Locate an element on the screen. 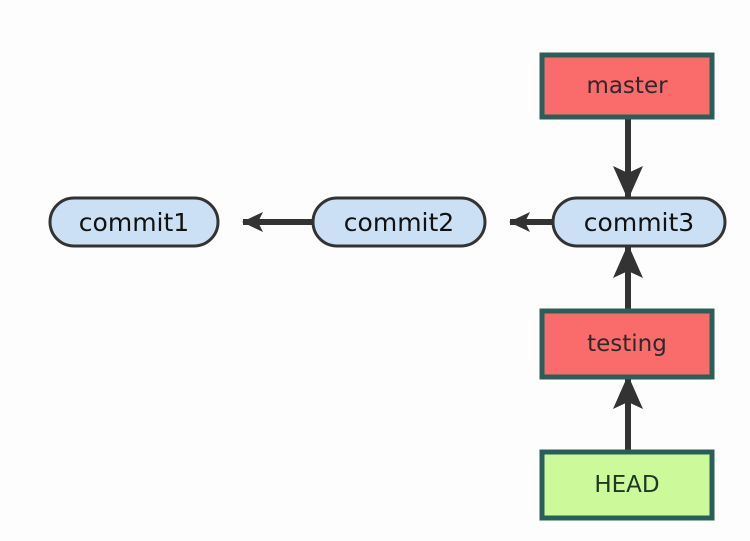  node-testing is located at coordinates (627, 344).